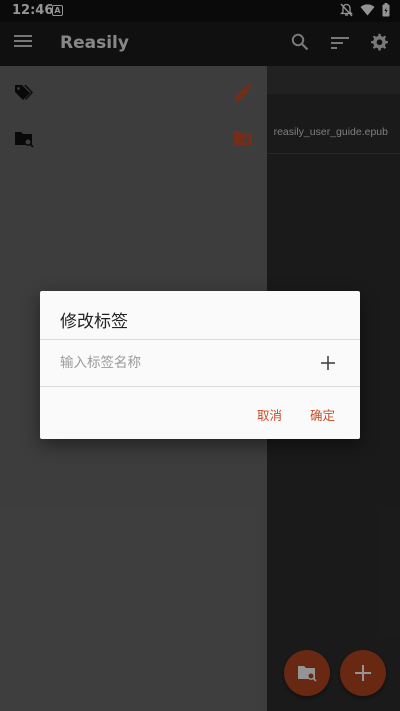 The image size is (400, 711). I want to click on add-tag-button, so click(328, 363).